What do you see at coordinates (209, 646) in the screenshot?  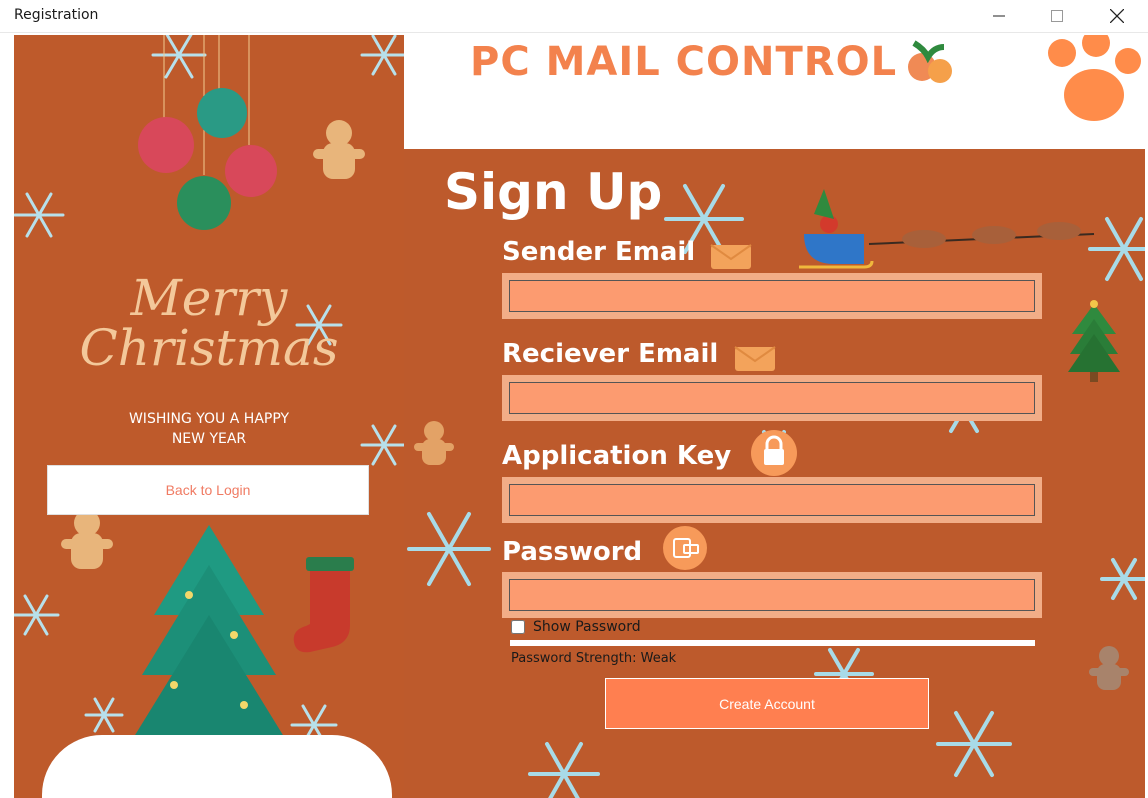 I see `christmas-tree-icon-large` at bounding box center [209, 646].